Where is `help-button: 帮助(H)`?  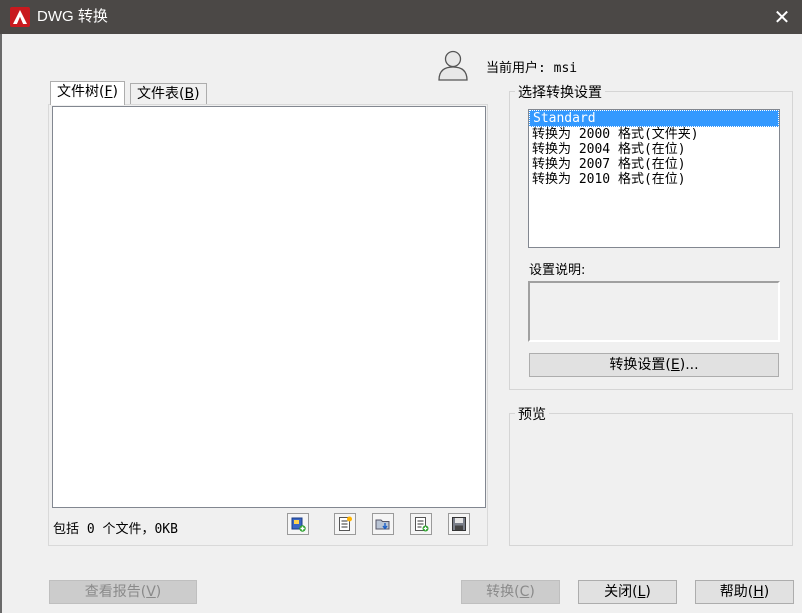
help-button: 帮助(H) is located at coordinates (744, 592).